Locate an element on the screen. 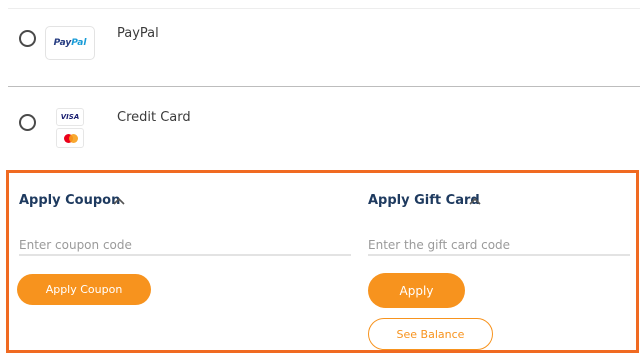 This screenshot has height=355, width=640. gift-card-section-title: Apply Gift Card is located at coordinates (424, 200).